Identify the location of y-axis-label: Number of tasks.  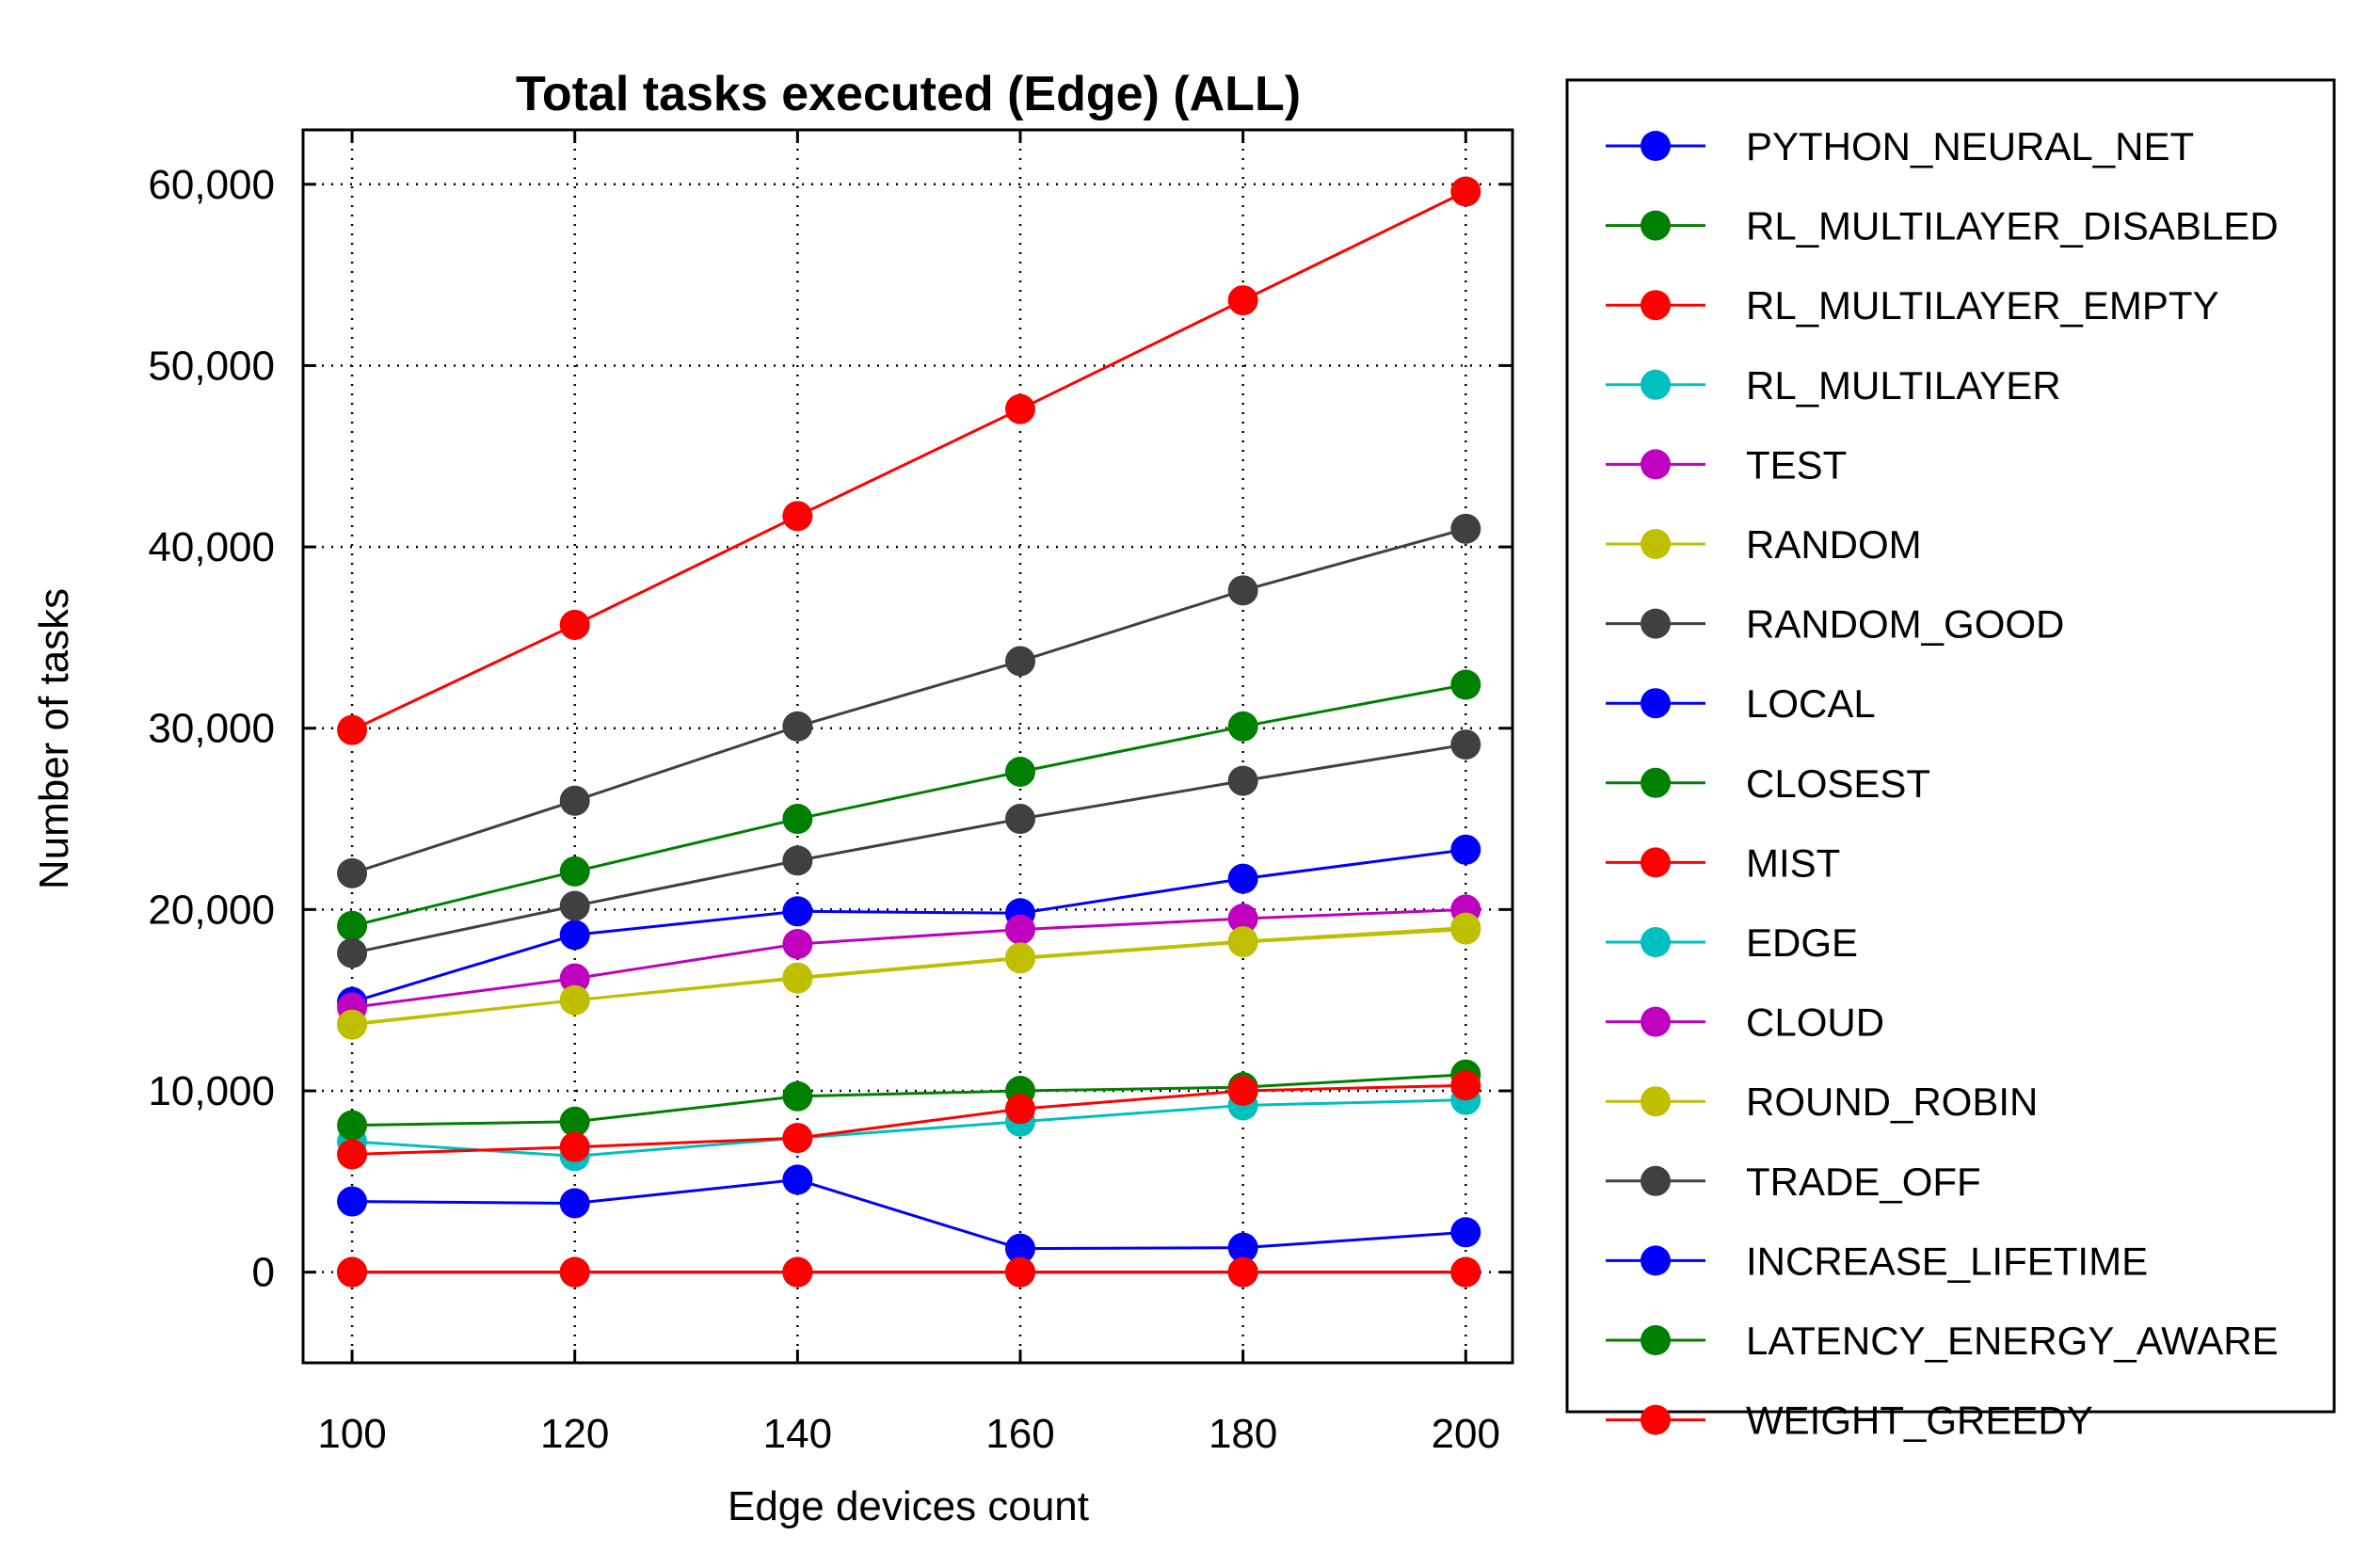
(54, 738).